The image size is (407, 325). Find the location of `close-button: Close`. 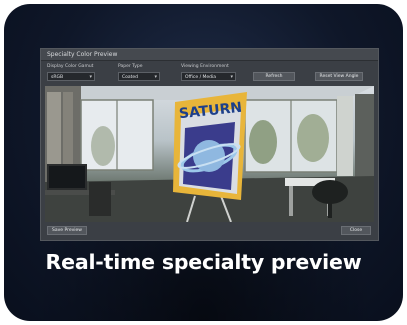

close-button: Close is located at coordinates (356, 230).